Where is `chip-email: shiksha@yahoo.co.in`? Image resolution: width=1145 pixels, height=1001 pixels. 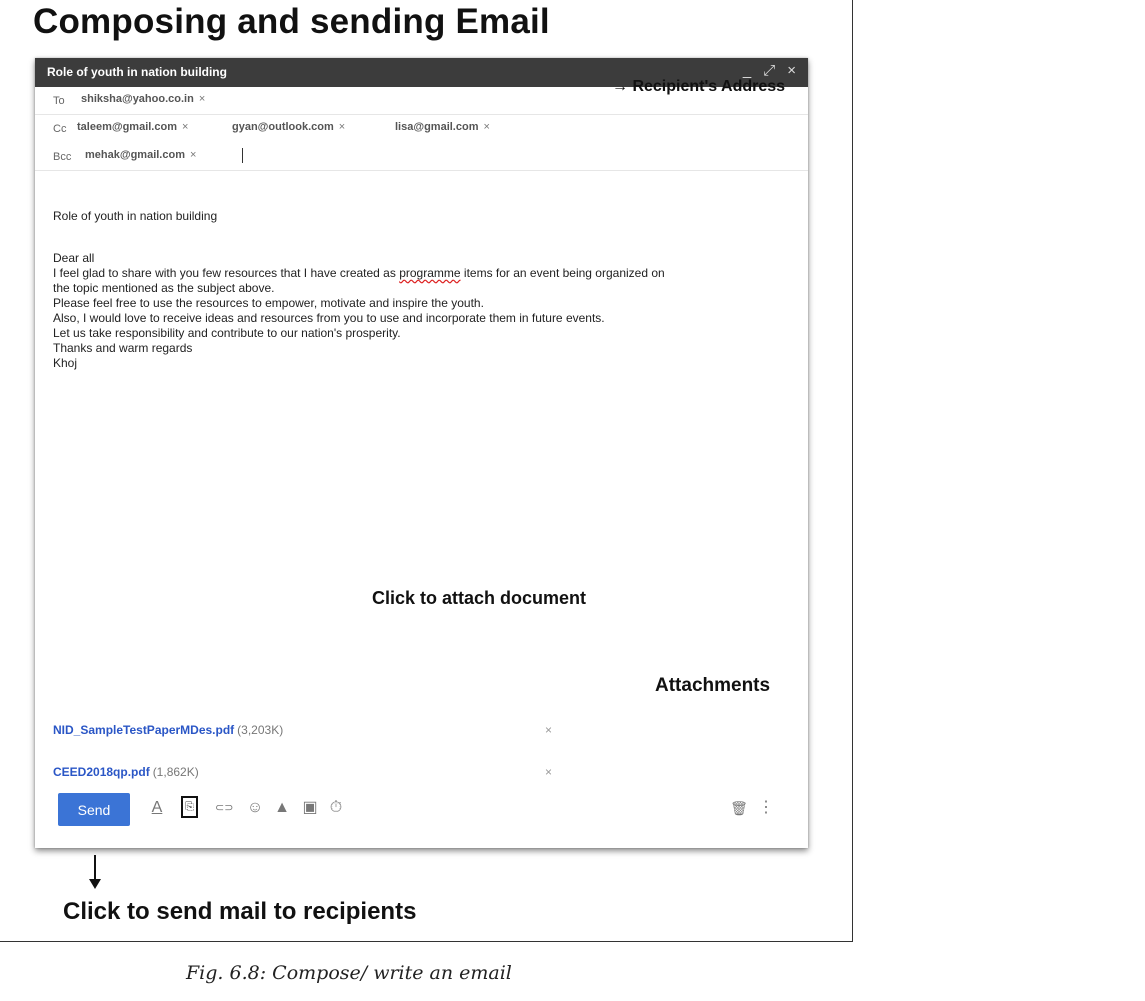 chip-email: shiksha@yahoo.co.in is located at coordinates (137, 99).